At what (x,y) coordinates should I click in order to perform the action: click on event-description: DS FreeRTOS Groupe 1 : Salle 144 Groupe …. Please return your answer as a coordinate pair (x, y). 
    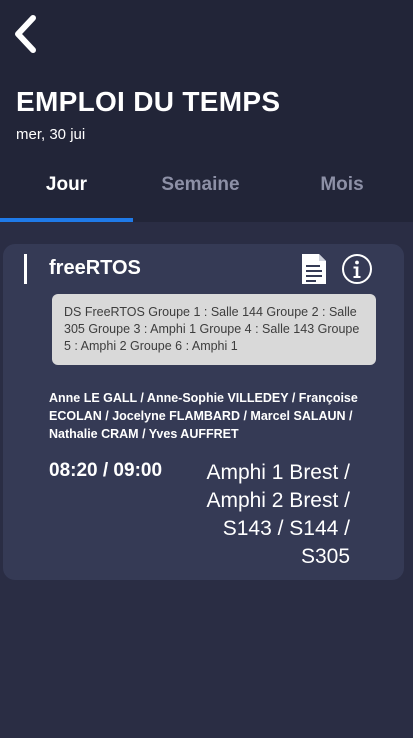
    Looking at the image, I should click on (214, 329).